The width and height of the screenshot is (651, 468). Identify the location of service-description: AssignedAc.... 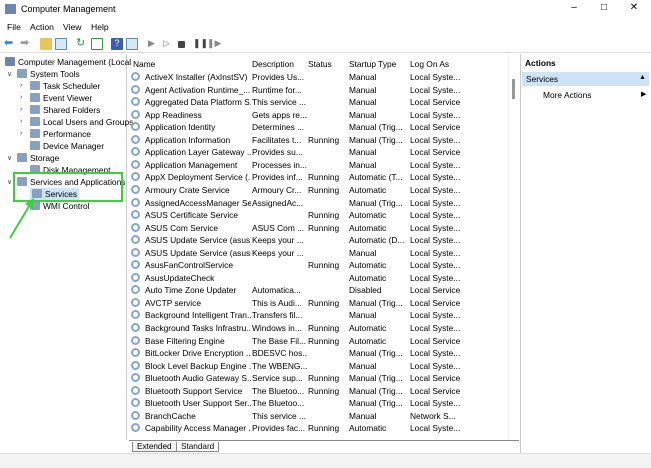
(278, 202).